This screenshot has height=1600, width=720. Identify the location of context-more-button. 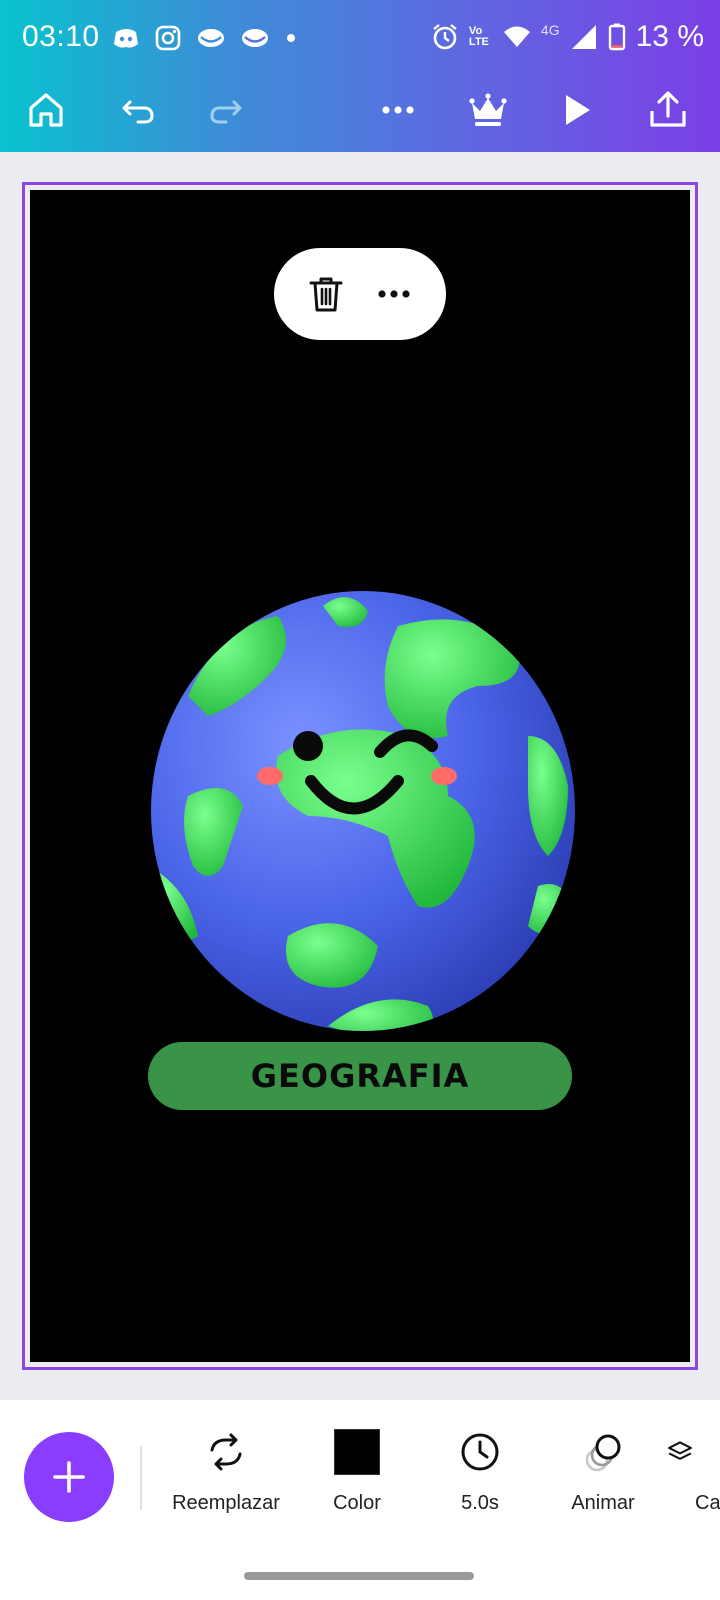
(394, 294).